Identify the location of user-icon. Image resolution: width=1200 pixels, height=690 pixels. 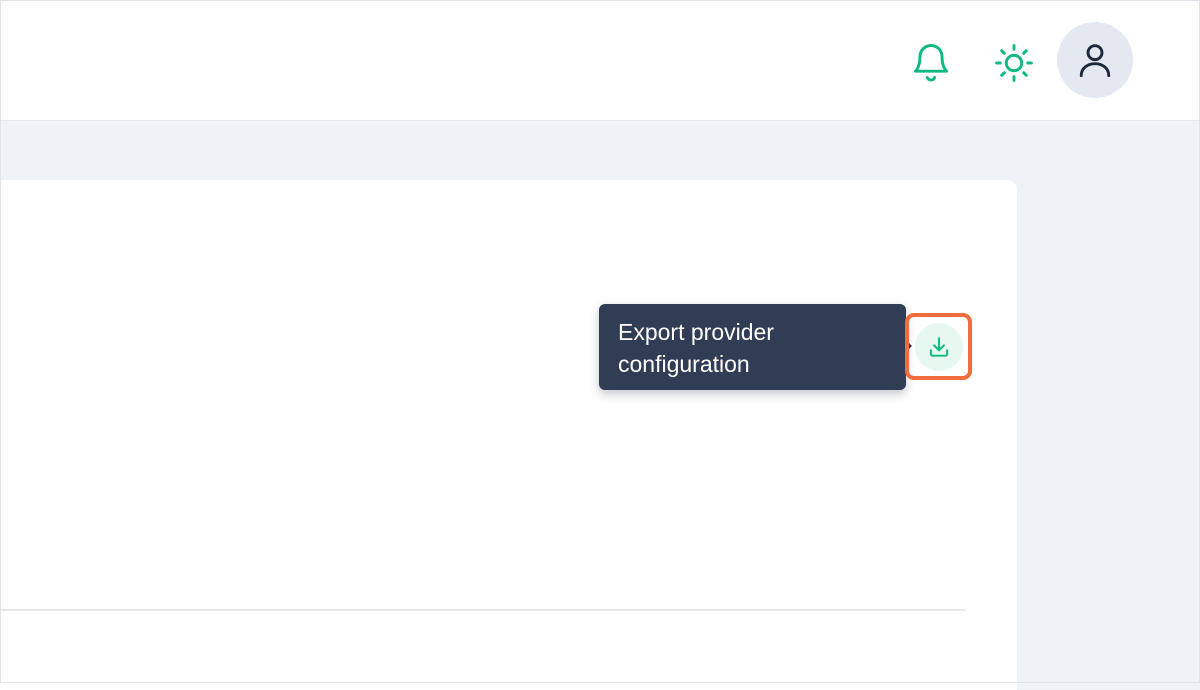
(1095, 61).